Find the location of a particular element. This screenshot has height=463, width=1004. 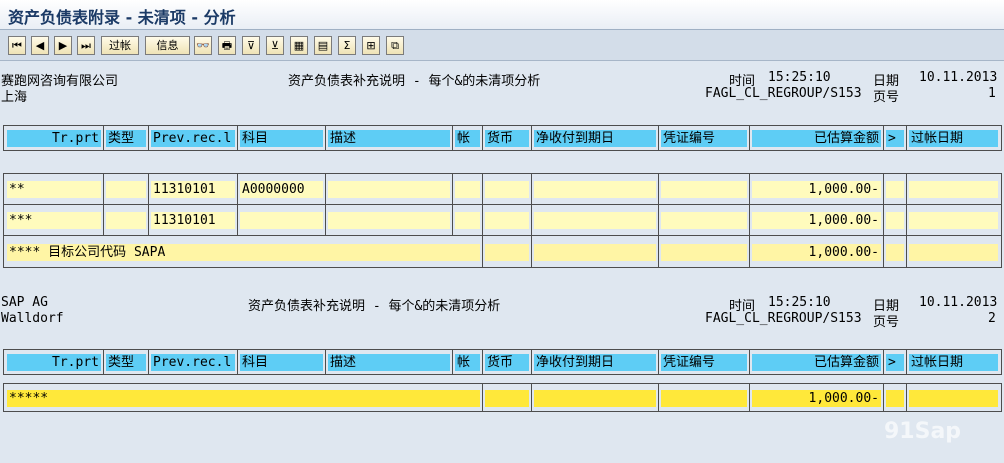

page-label: 页号 is located at coordinates (886, 322).